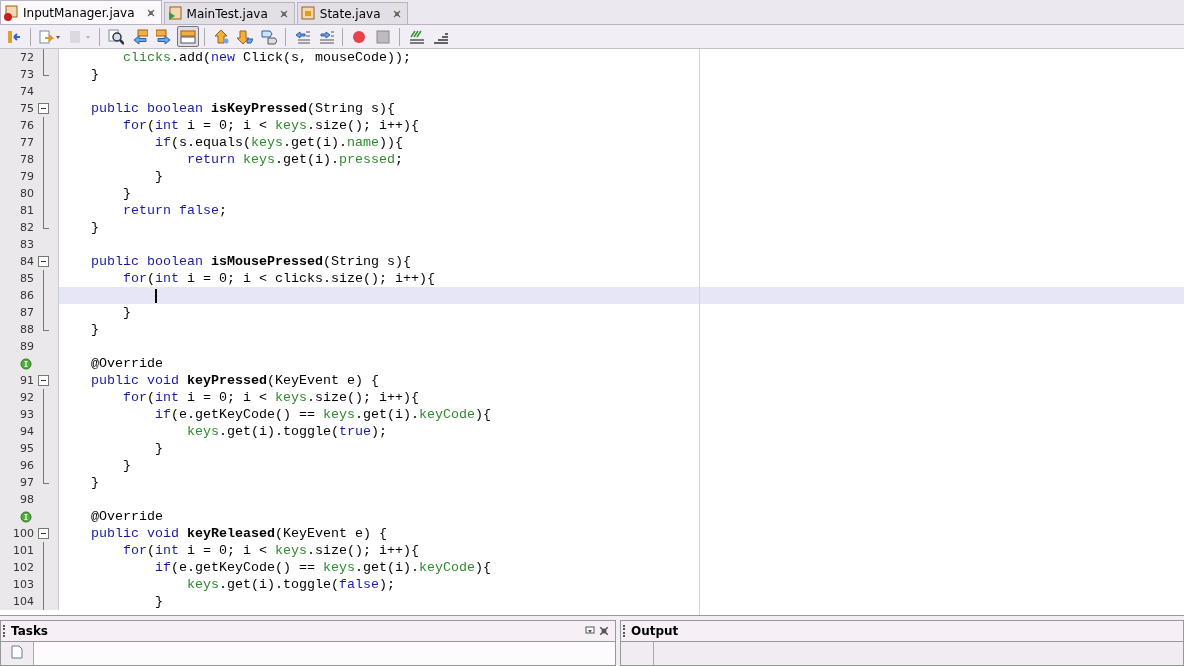 The height and width of the screenshot is (666, 1184). Describe the element at coordinates (383, 36) in the screenshot. I see `stop-icon` at that location.